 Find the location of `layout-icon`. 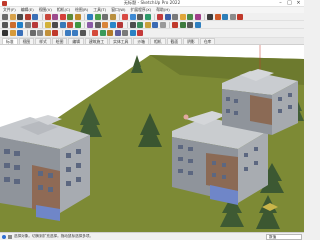

layout-icon is located at coordinates (175, 16).